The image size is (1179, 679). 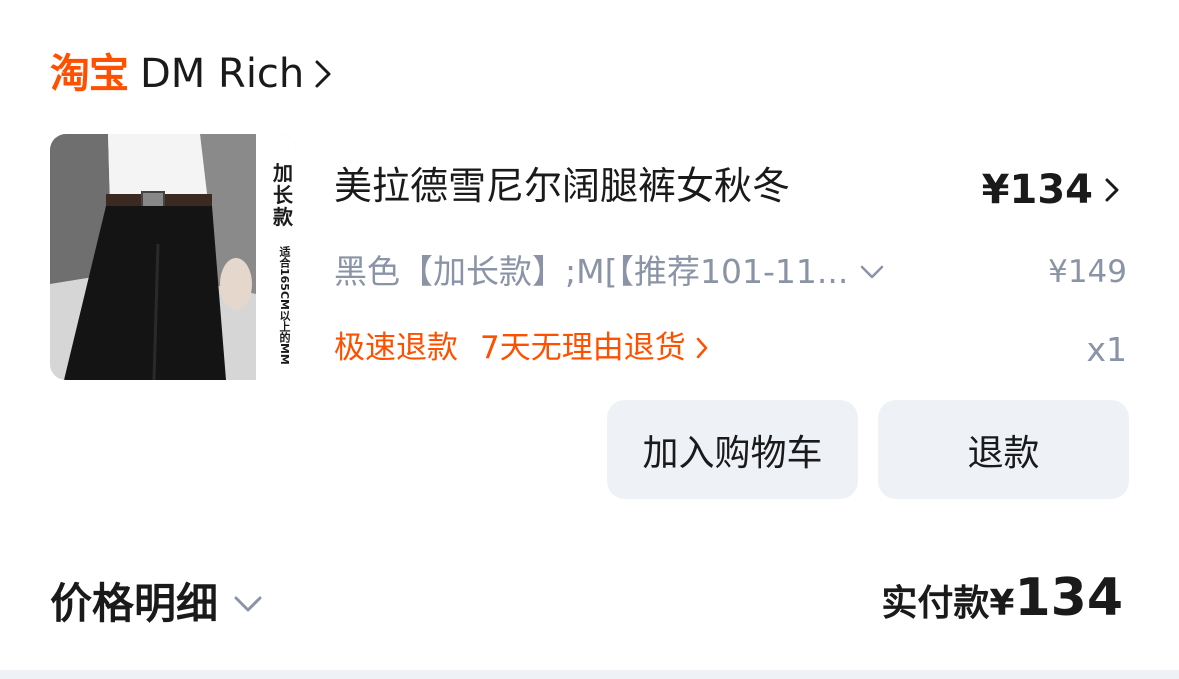 I want to click on paid-amount: 134, so click(x=1068, y=598).